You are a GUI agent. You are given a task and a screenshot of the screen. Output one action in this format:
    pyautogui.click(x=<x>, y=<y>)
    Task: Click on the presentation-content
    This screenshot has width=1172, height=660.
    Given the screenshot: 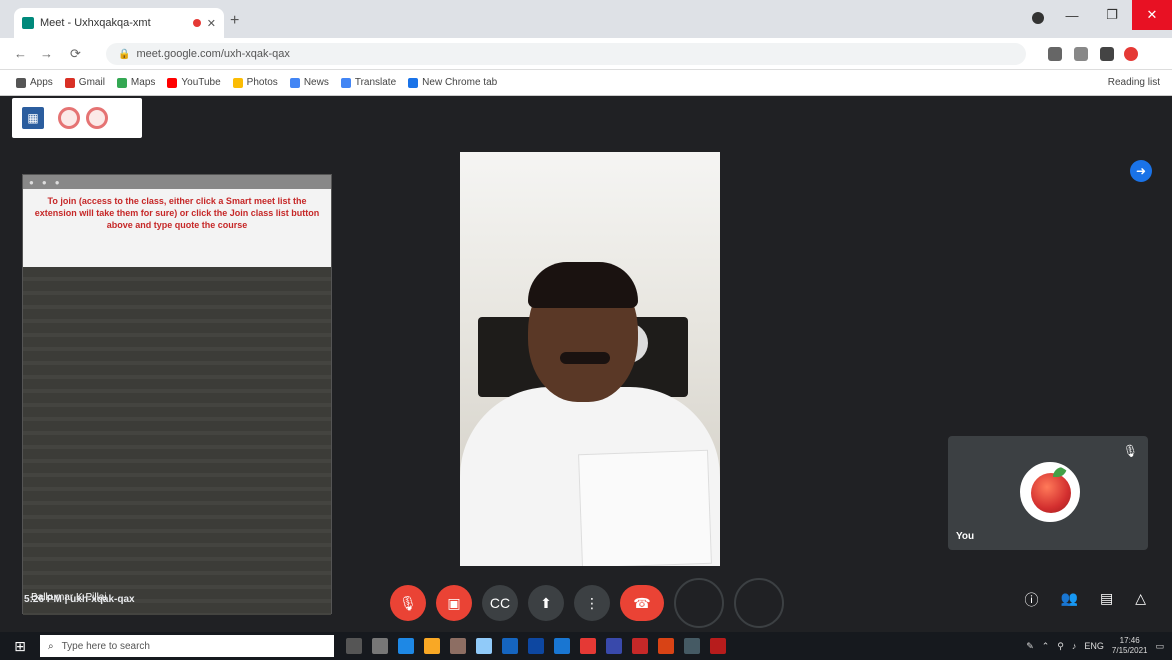 What is the action you would take?
    pyautogui.click(x=177, y=441)
    